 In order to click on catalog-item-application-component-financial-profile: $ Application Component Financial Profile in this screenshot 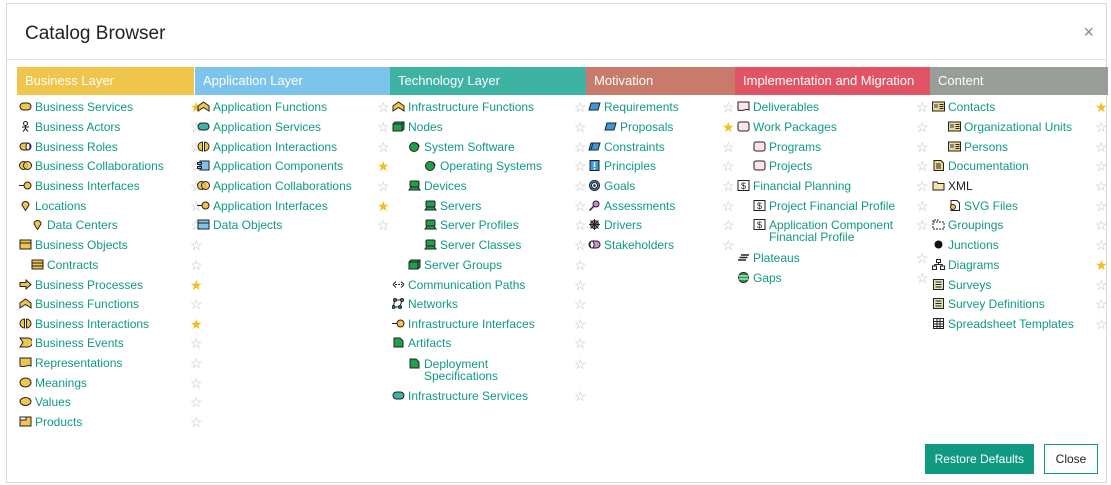, I will do `click(823, 231)`.